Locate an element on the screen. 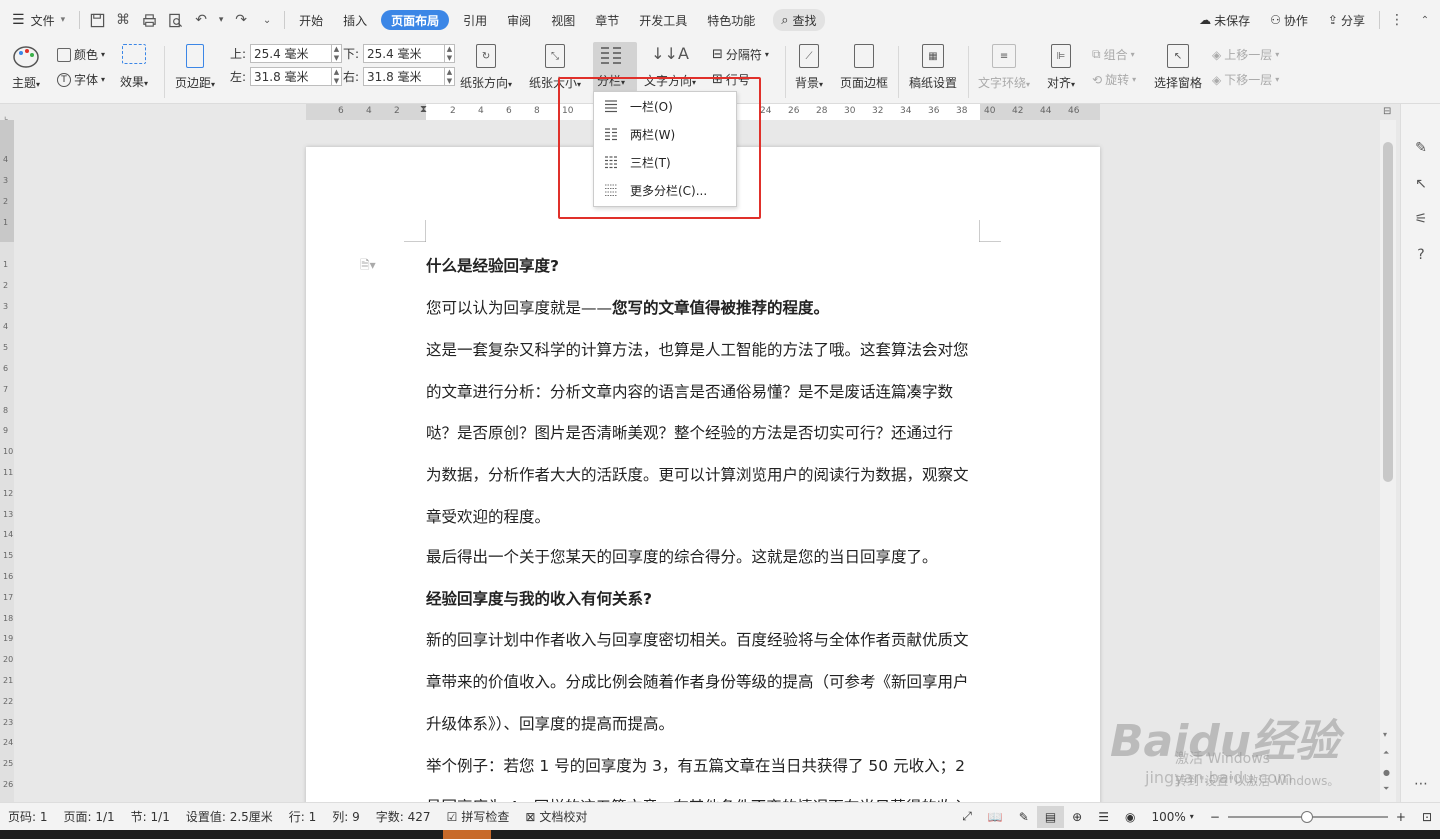 The height and width of the screenshot is (839, 1440). select-browse-icon: ● is located at coordinates (1386, 772).